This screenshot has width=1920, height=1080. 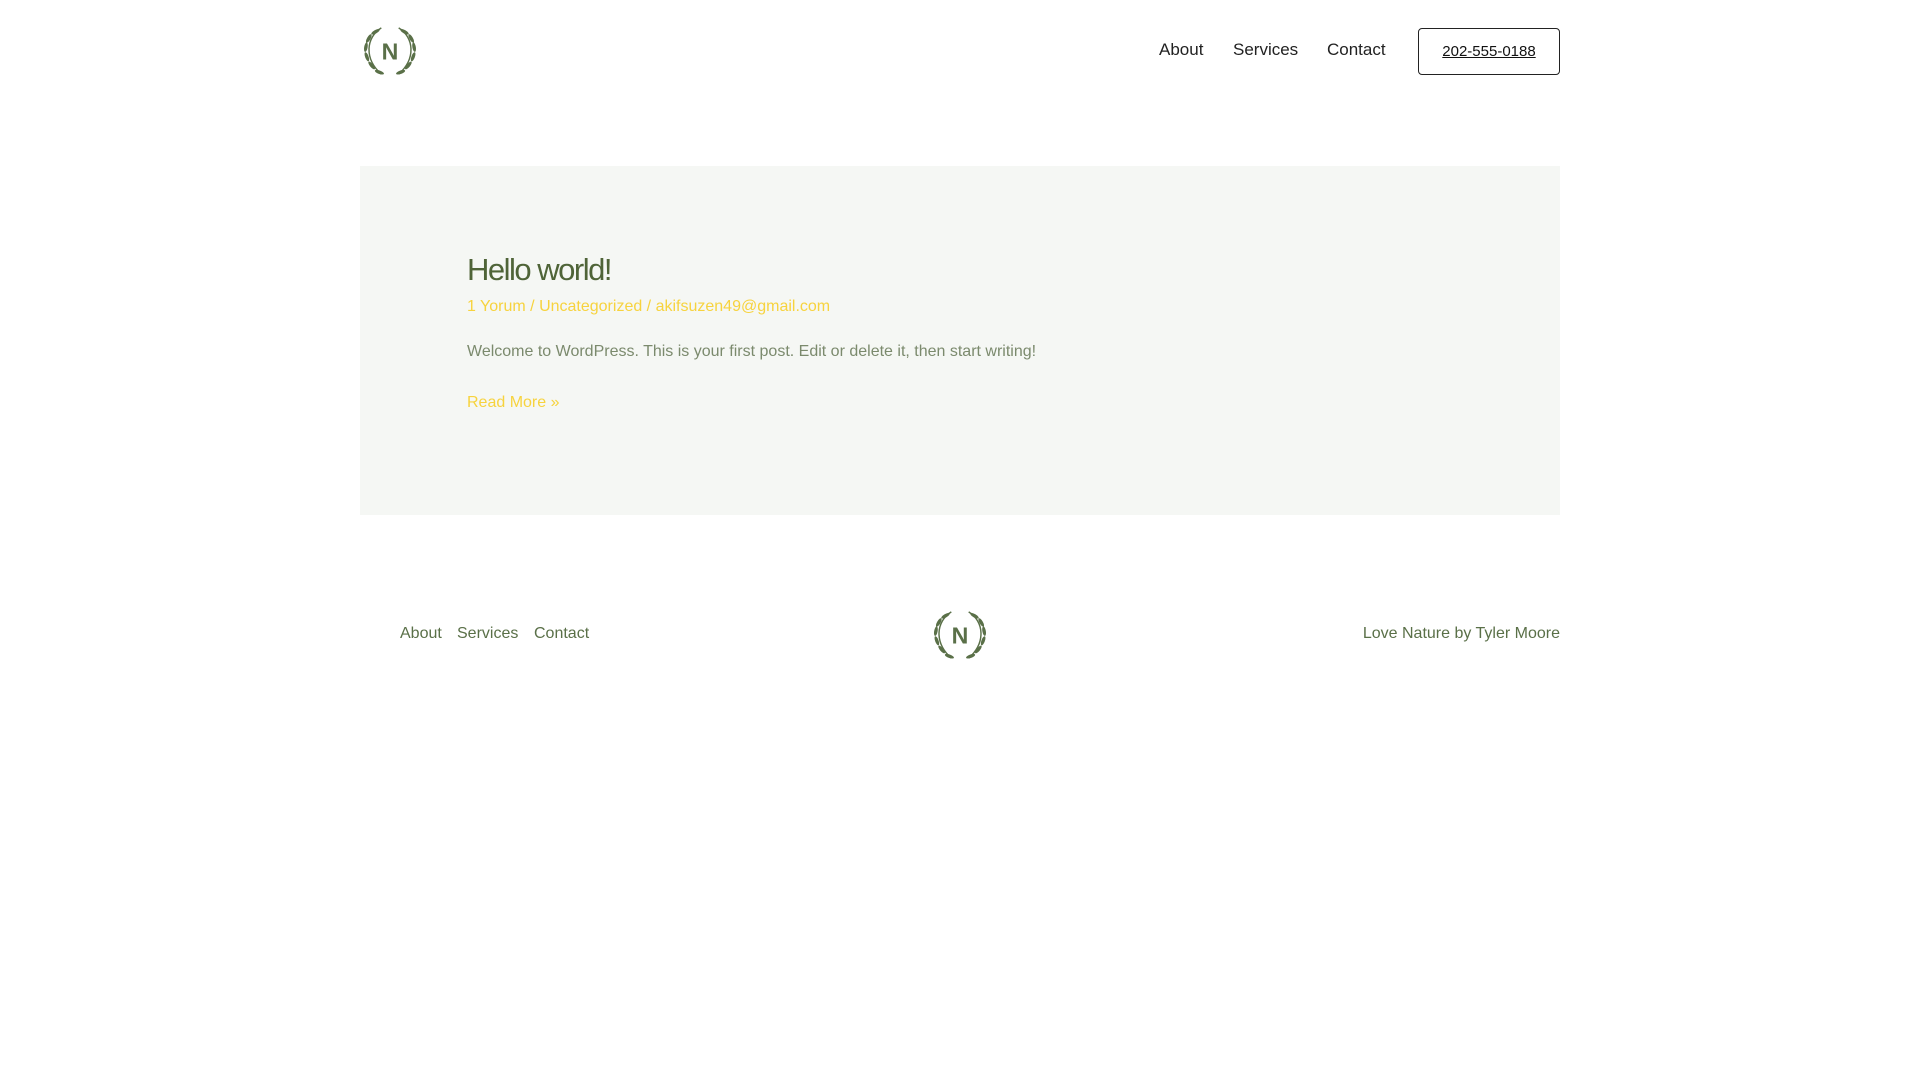 What do you see at coordinates (743, 306) in the screenshot?
I see `author-link: akifsuzen49@gmail.com` at bounding box center [743, 306].